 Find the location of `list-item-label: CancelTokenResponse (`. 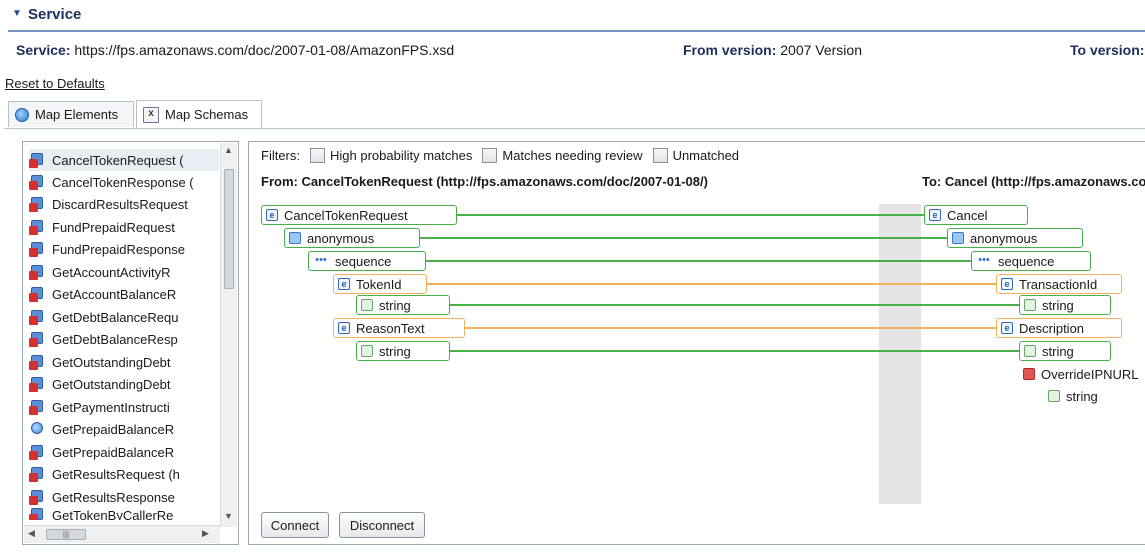

list-item-label: CancelTokenResponse ( is located at coordinates (123, 182).